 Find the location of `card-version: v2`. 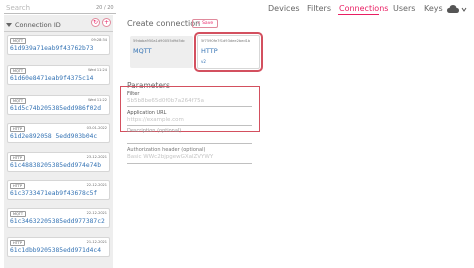

card-version: v2 is located at coordinates (203, 61).